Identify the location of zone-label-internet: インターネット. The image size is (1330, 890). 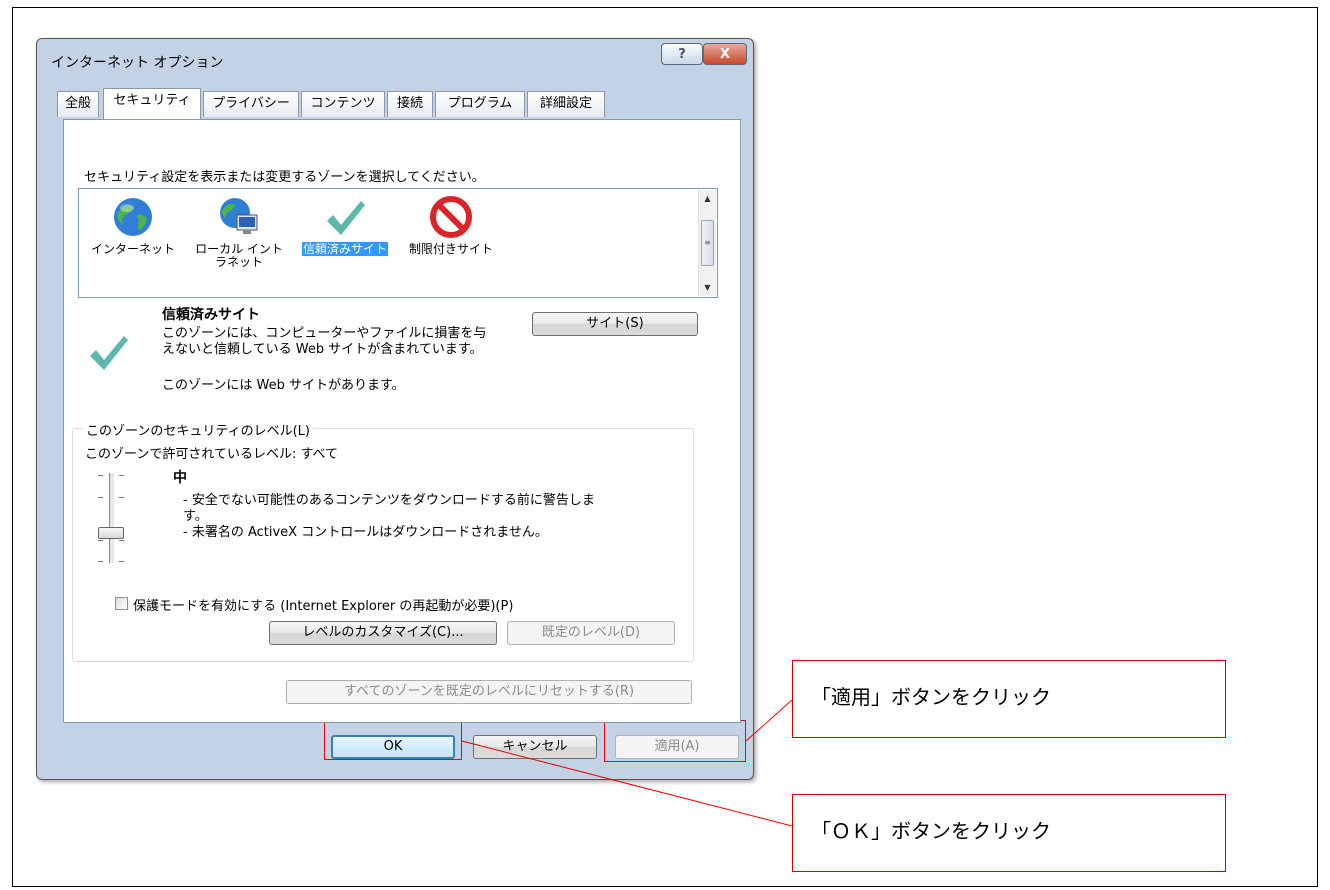
(132, 249).